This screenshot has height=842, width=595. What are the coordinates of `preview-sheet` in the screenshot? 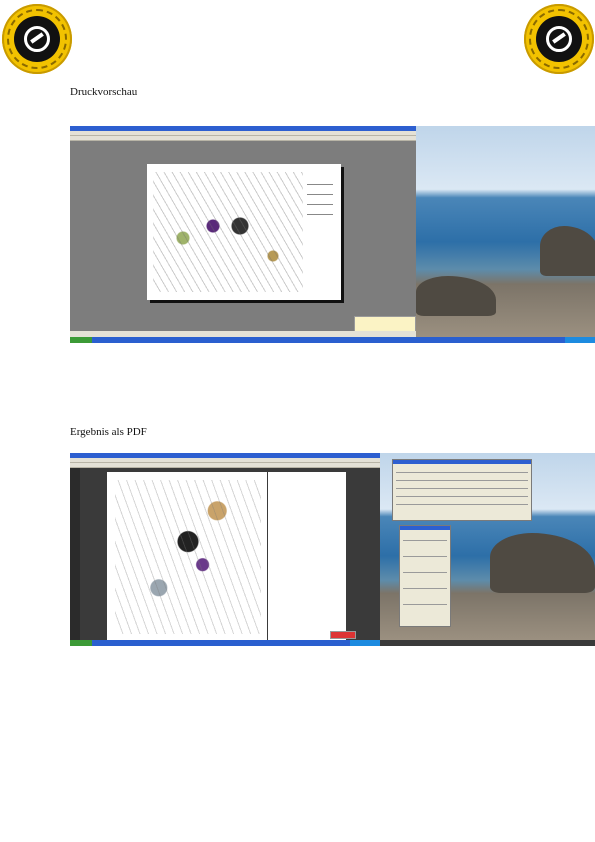 It's located at (244, 232).